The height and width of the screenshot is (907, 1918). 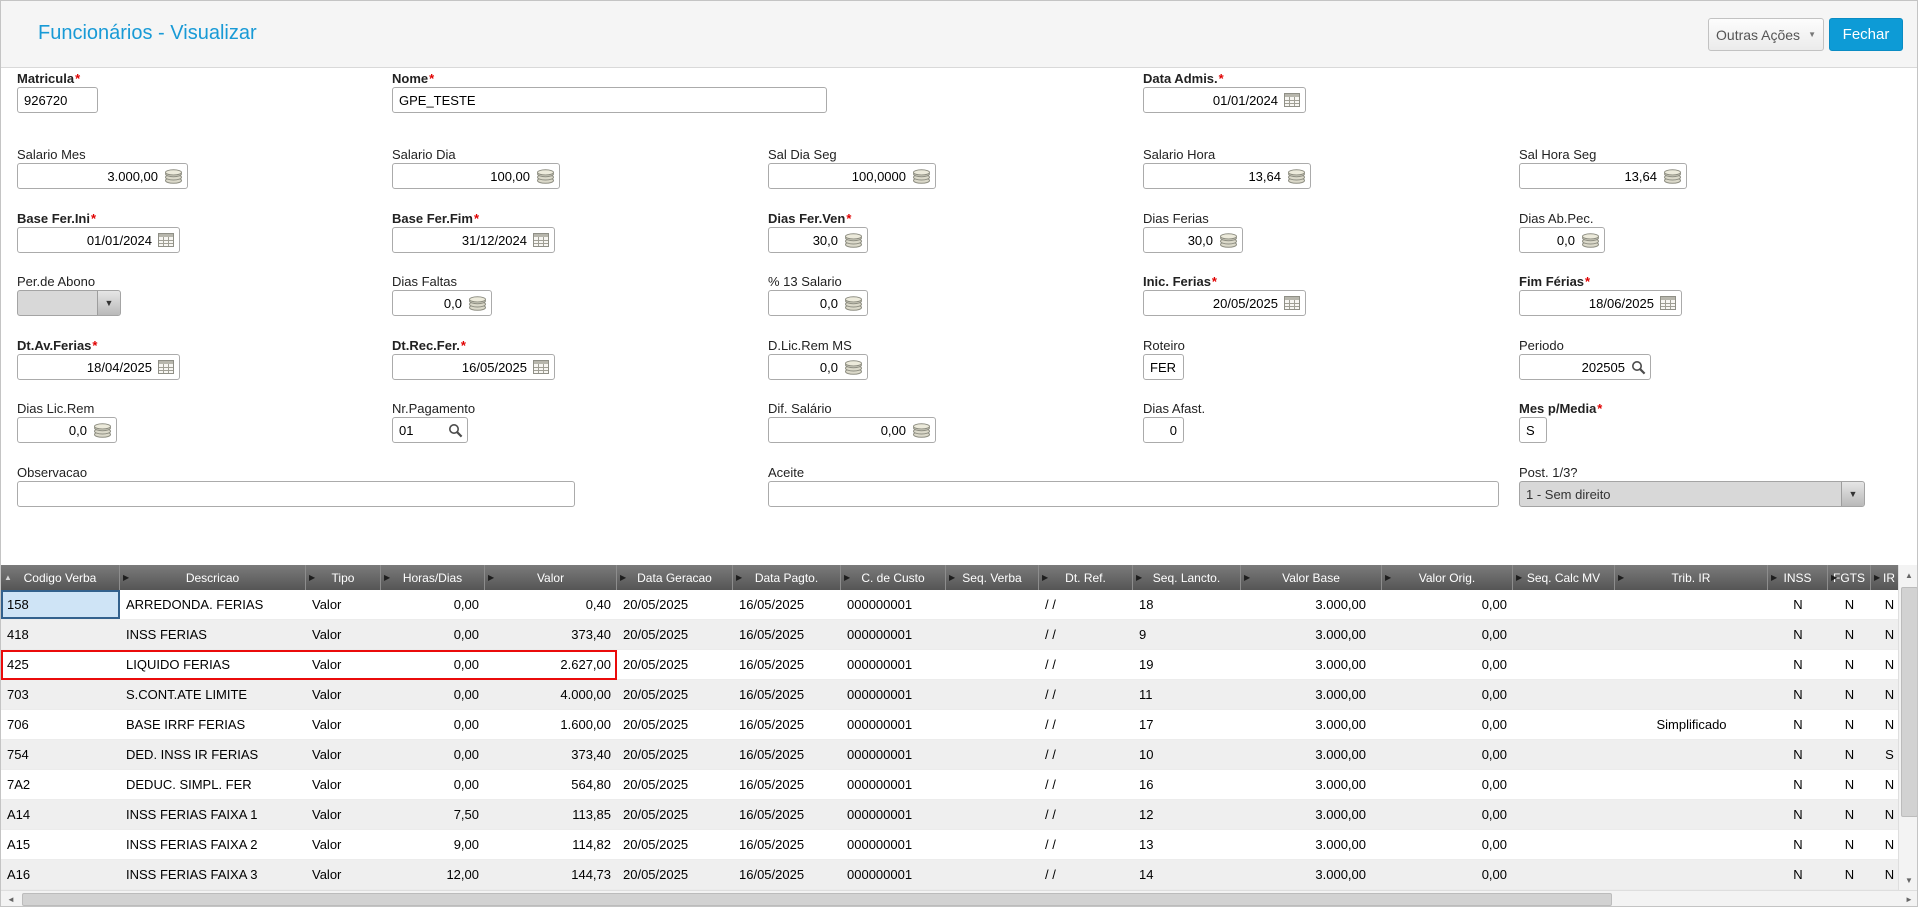 I want to click on grid-horizontal-scrollbar: ◄ ►, so click(x=959, y=898).